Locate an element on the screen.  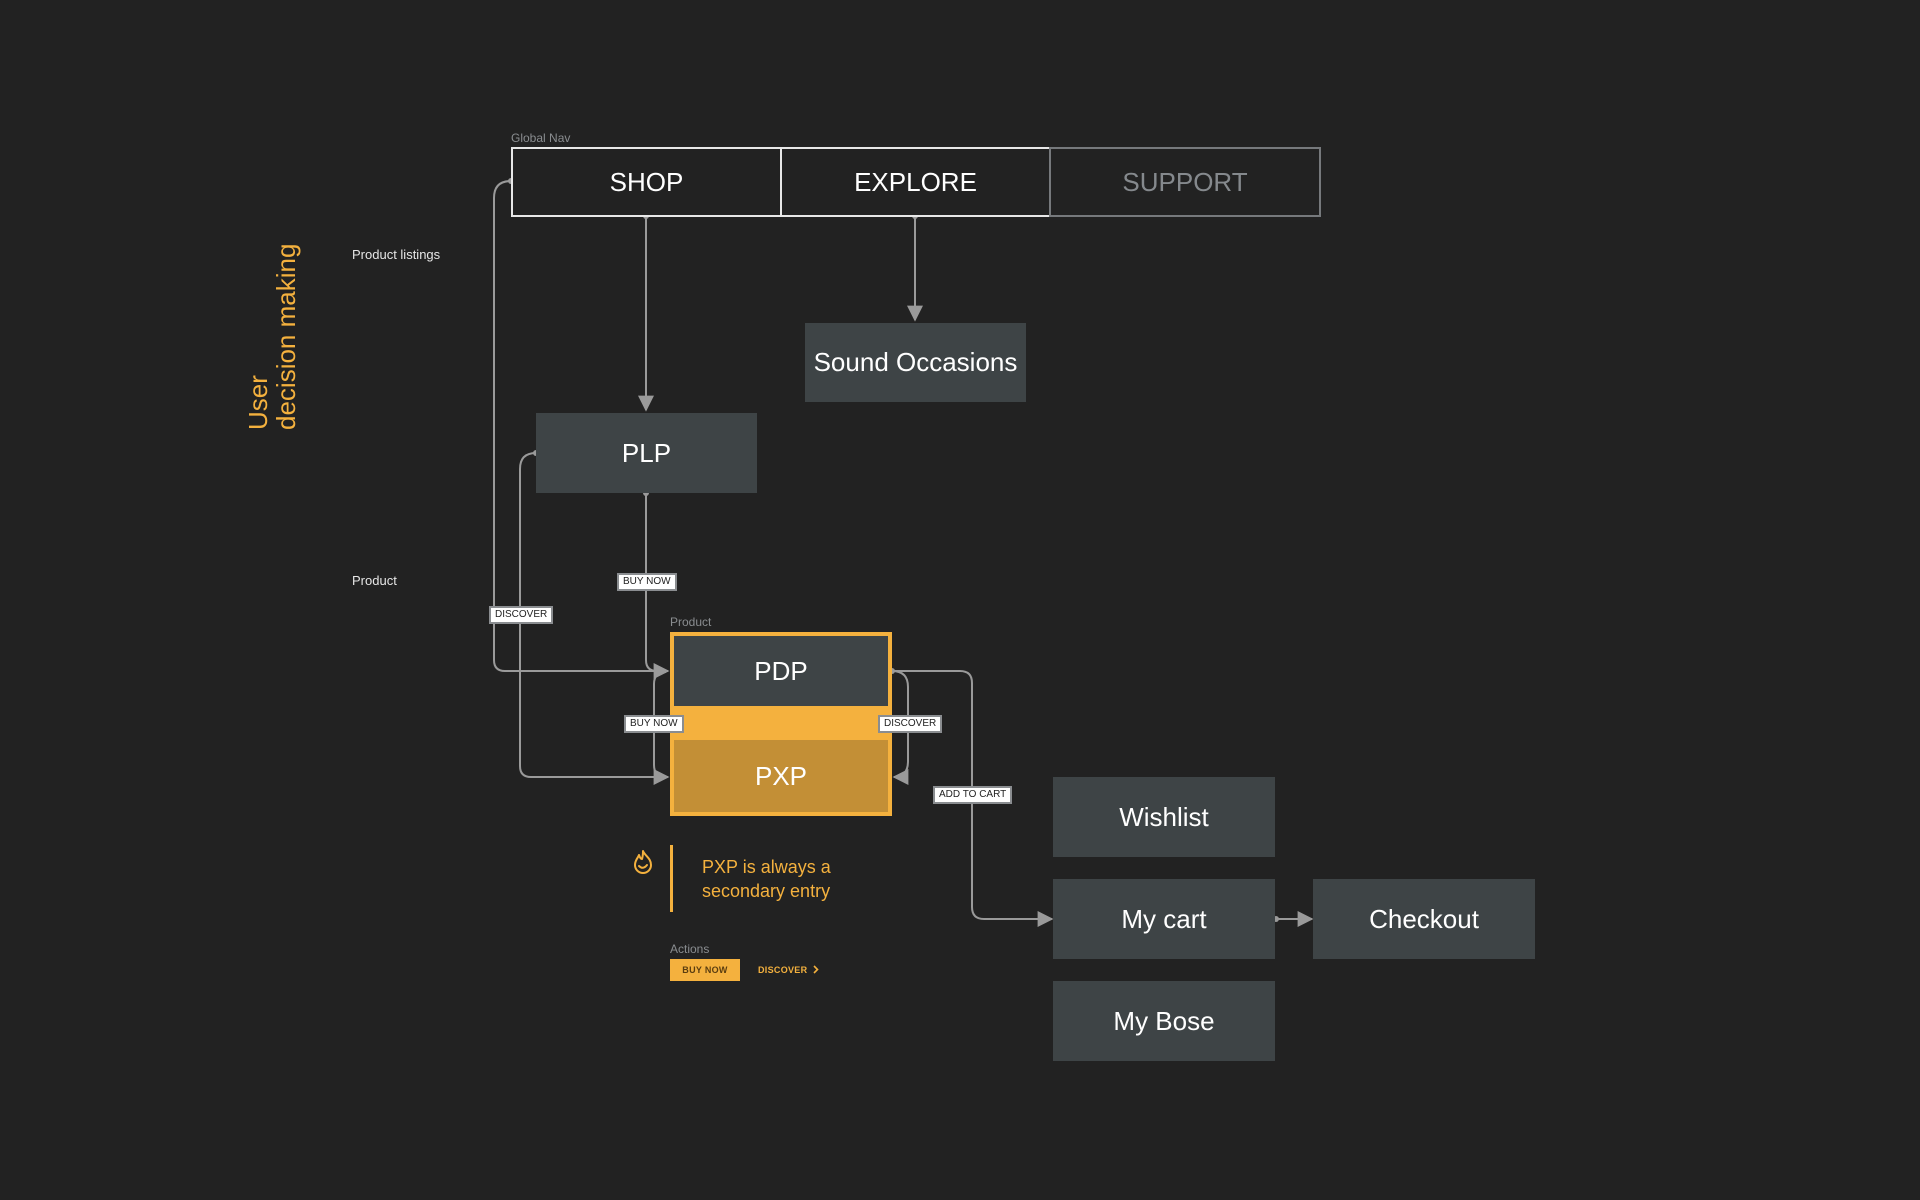
node-checkout: Checkout is located at coordinates (1424, 919).